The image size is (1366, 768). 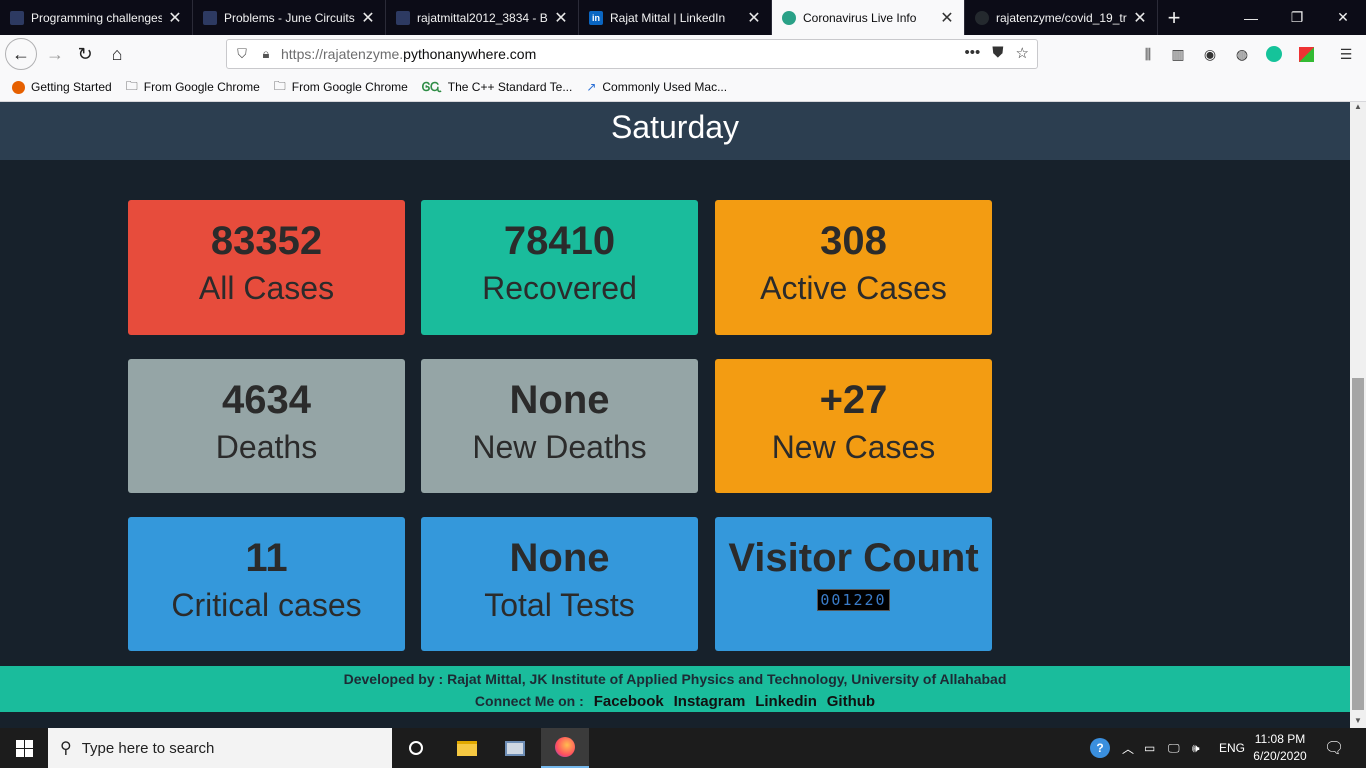 What do you see at coordinates (21, 54) in the screenshot?
I see `back-button: ←` at bounding box center [21, 54].